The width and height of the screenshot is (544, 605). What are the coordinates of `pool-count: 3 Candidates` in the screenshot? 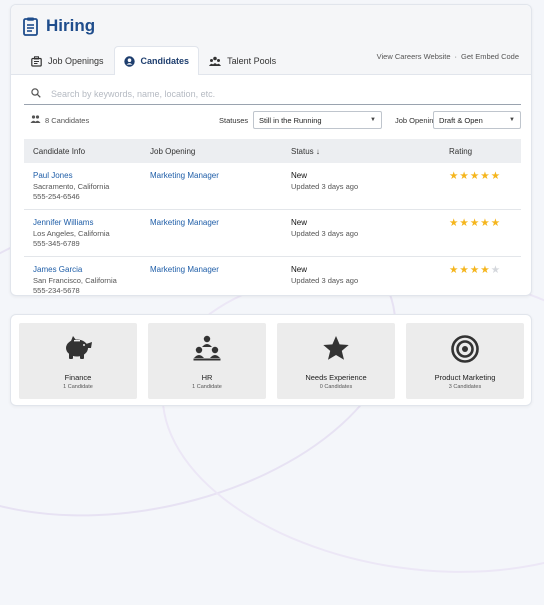 It's located at (465, 387).